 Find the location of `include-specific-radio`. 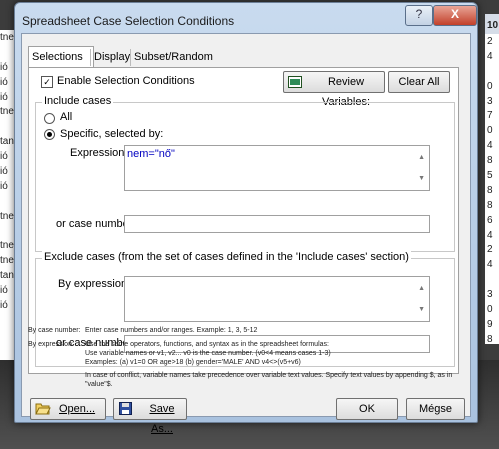

include-specific-radio is located at coordinates (49, 134).